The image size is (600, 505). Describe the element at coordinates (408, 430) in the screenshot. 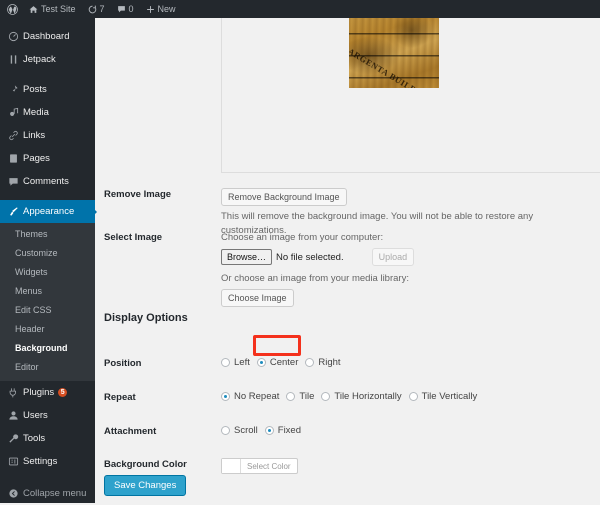

I see `attachment-field: Scroll Fixed` at that location.